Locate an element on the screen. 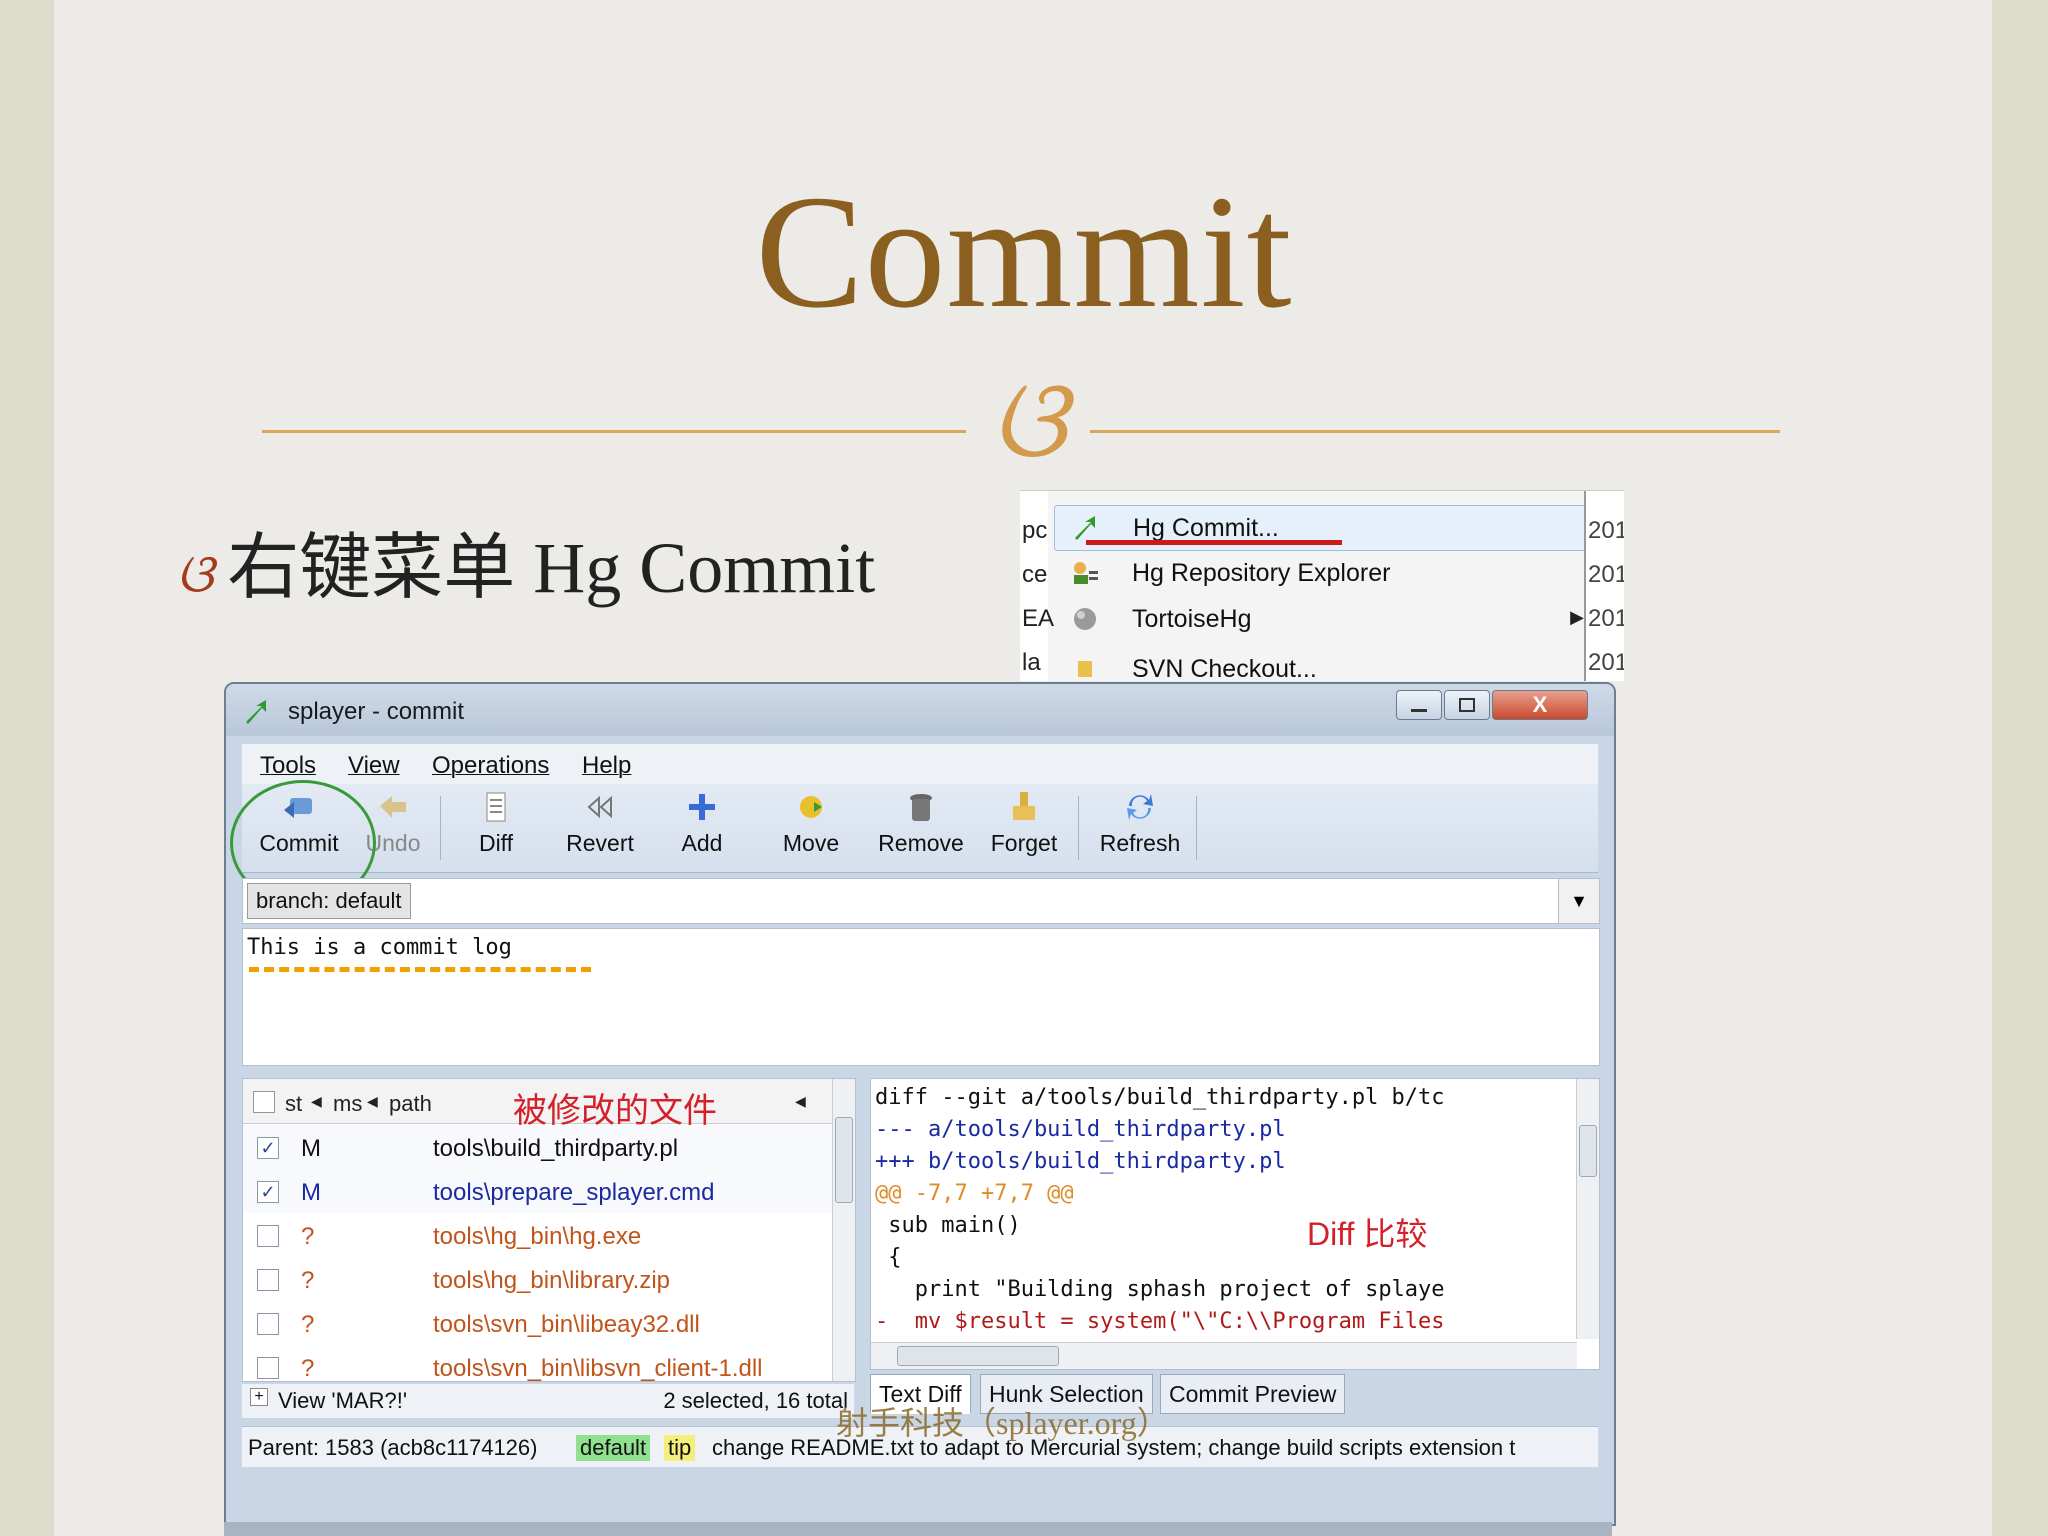 The image size is (2048, 1536). menu-bar: Tools View Operations Help is located at coordinates (920, 764).